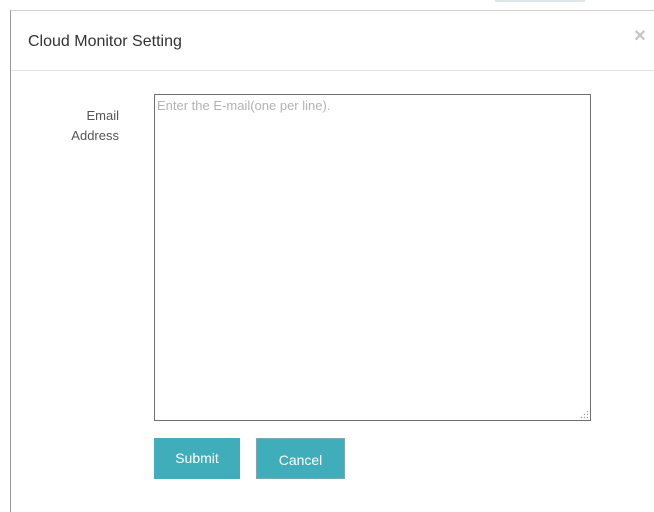  I want to click on email-label-line-2: Address, so click(95, 135).